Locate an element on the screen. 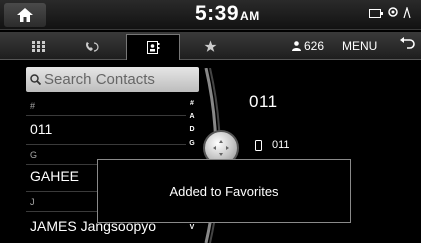 The width and height of the screenshot is (421, 243). tab-dialpad is located at coordinates (38, 46).